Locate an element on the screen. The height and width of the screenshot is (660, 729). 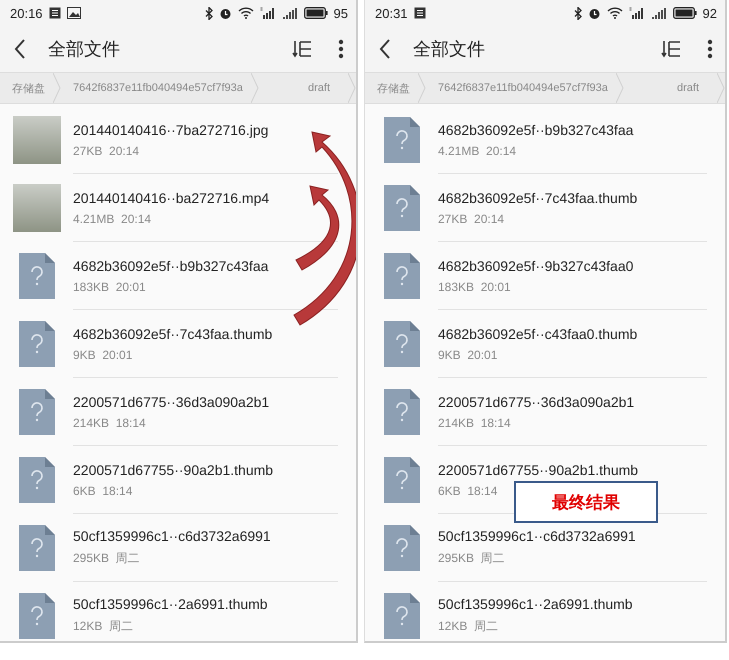
file-name: 4682b36092e5f··9b327c43faa0 is located at coordinates (536, 266).